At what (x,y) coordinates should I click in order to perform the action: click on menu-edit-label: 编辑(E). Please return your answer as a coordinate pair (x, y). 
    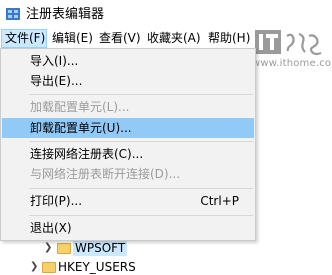
    Looking at the image, I should click on (72, 38).